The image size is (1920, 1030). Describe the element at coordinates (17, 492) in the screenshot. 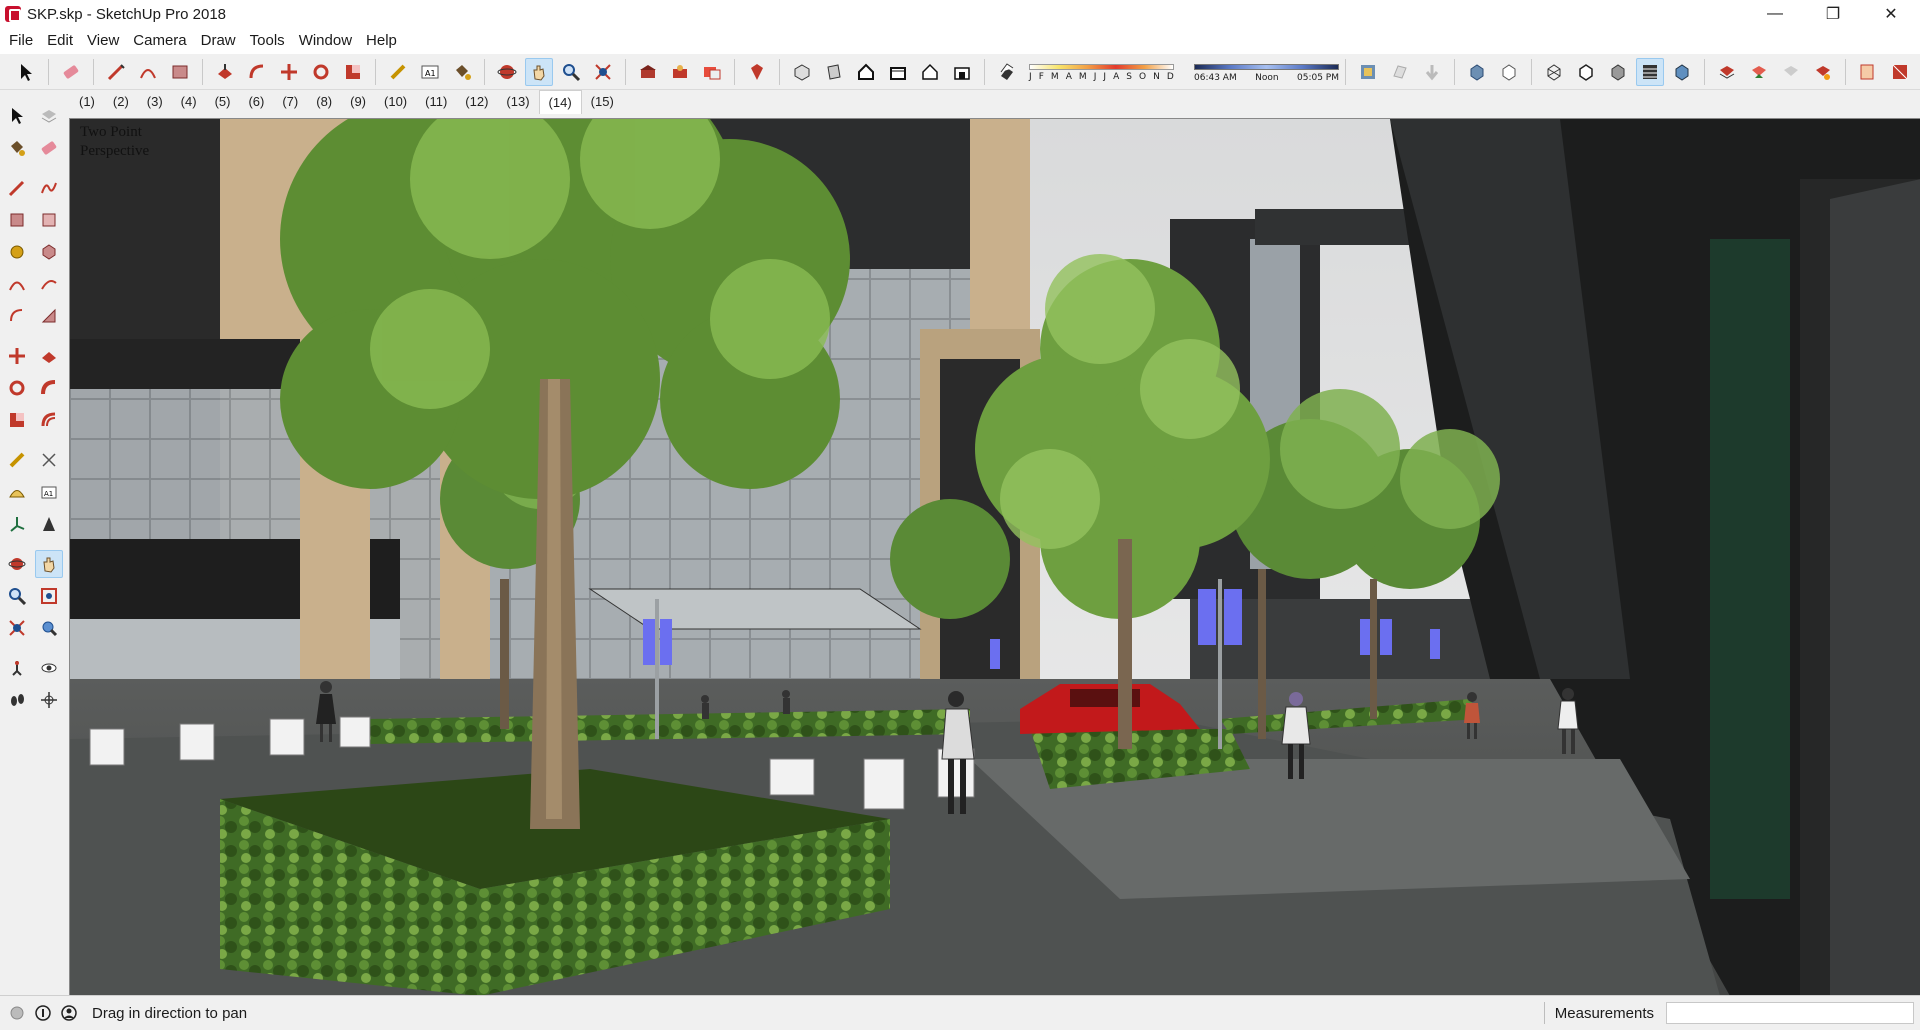

I see `protractor-icon` at that location.